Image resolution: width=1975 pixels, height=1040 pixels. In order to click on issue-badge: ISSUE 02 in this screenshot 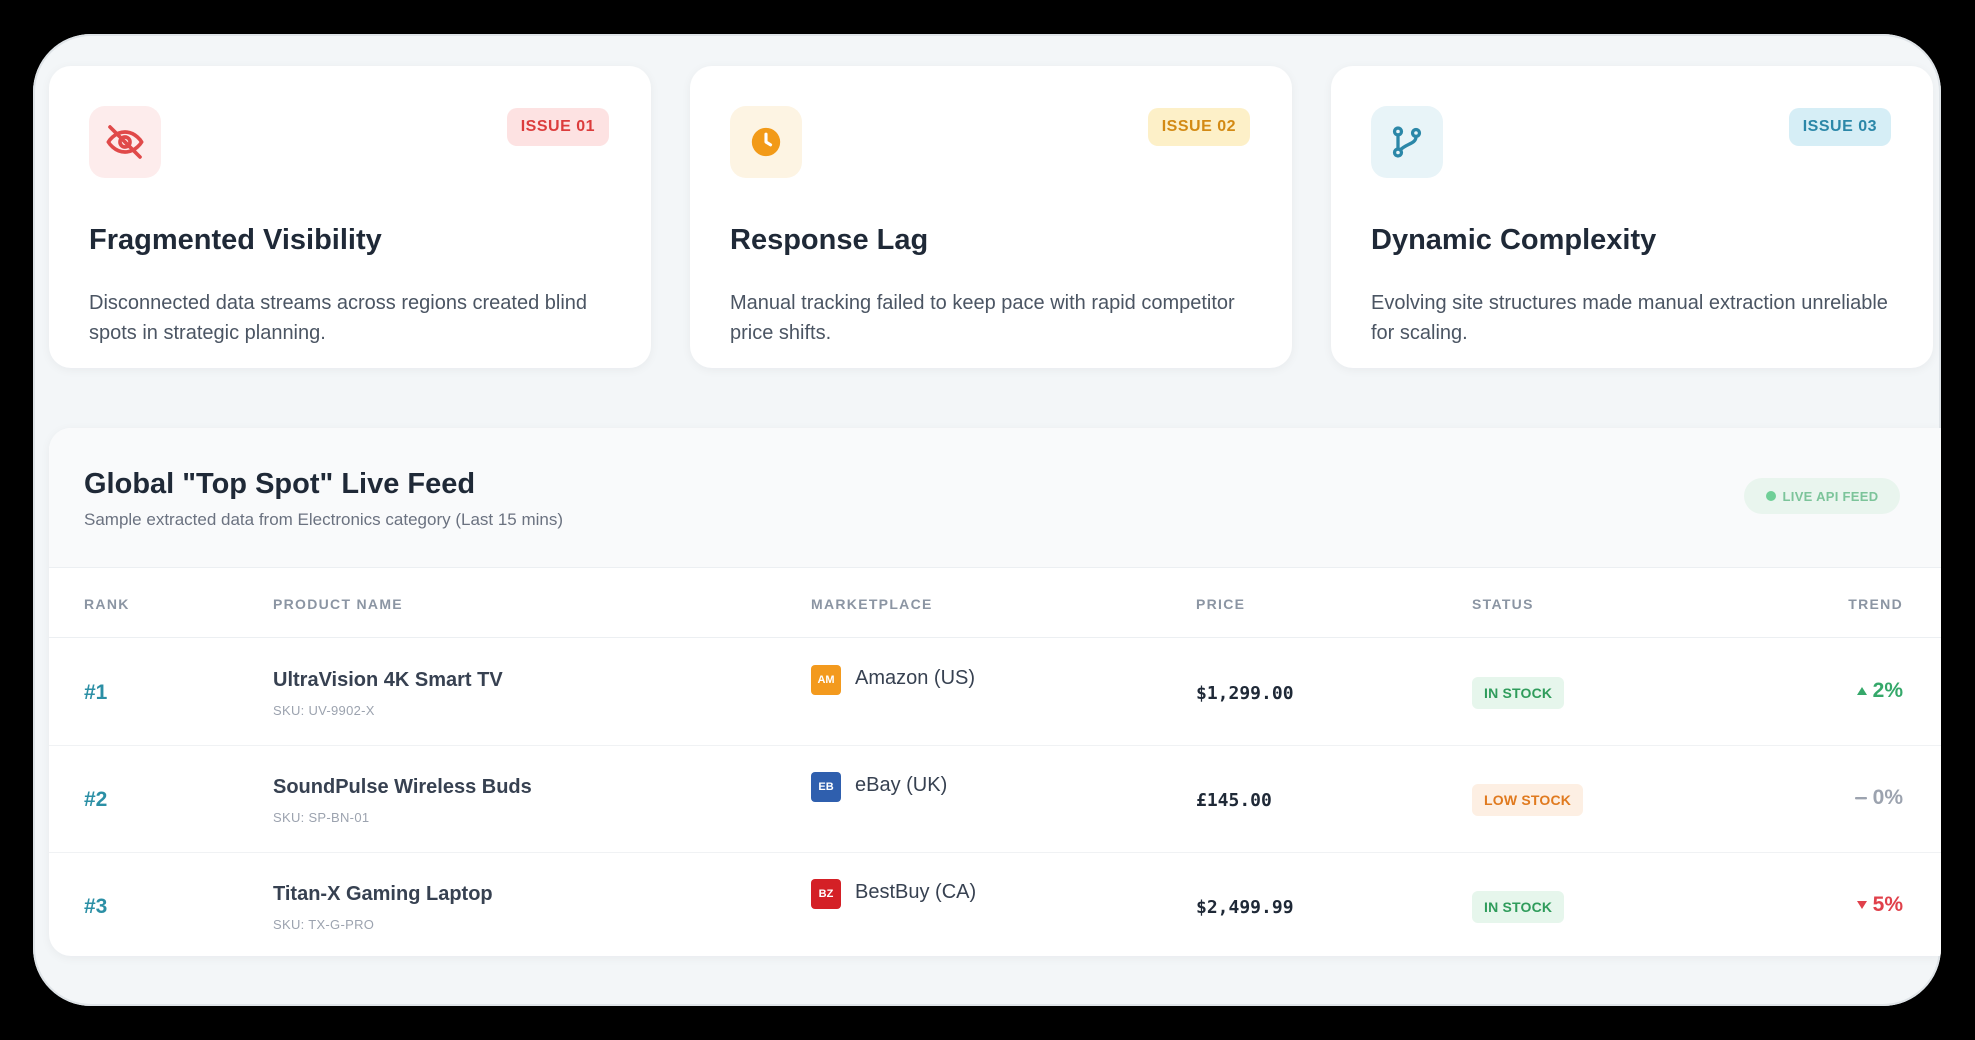, I will do `click(1198, 127)`.